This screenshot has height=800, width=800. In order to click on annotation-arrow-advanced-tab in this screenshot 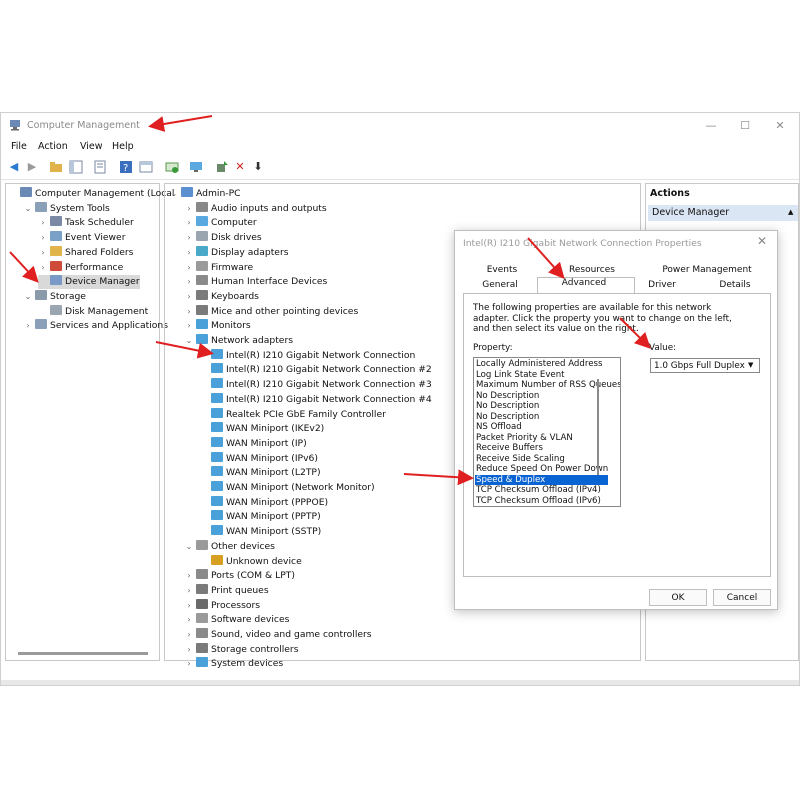, I will do `click(546, 258)`.